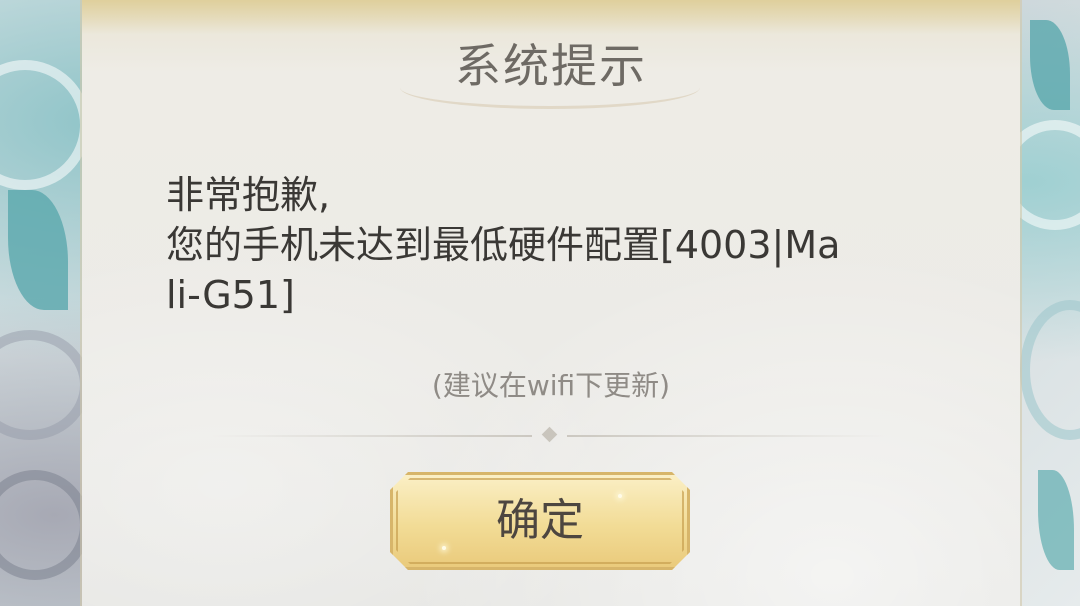 The width and height of the screenshot is (1080, 606). What do you see at coordinates (727, 436) in the screenshot?
I see `divider-right` at bounding box center [727, 436].